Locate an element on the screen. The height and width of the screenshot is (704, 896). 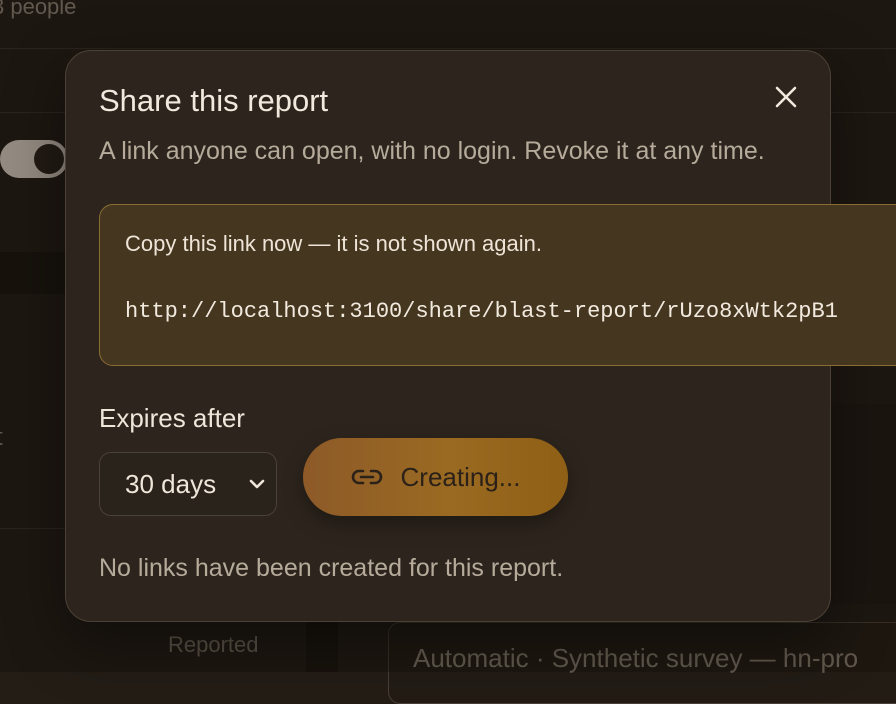
dialog-title: Share this report is located at coordinates (214, 100).